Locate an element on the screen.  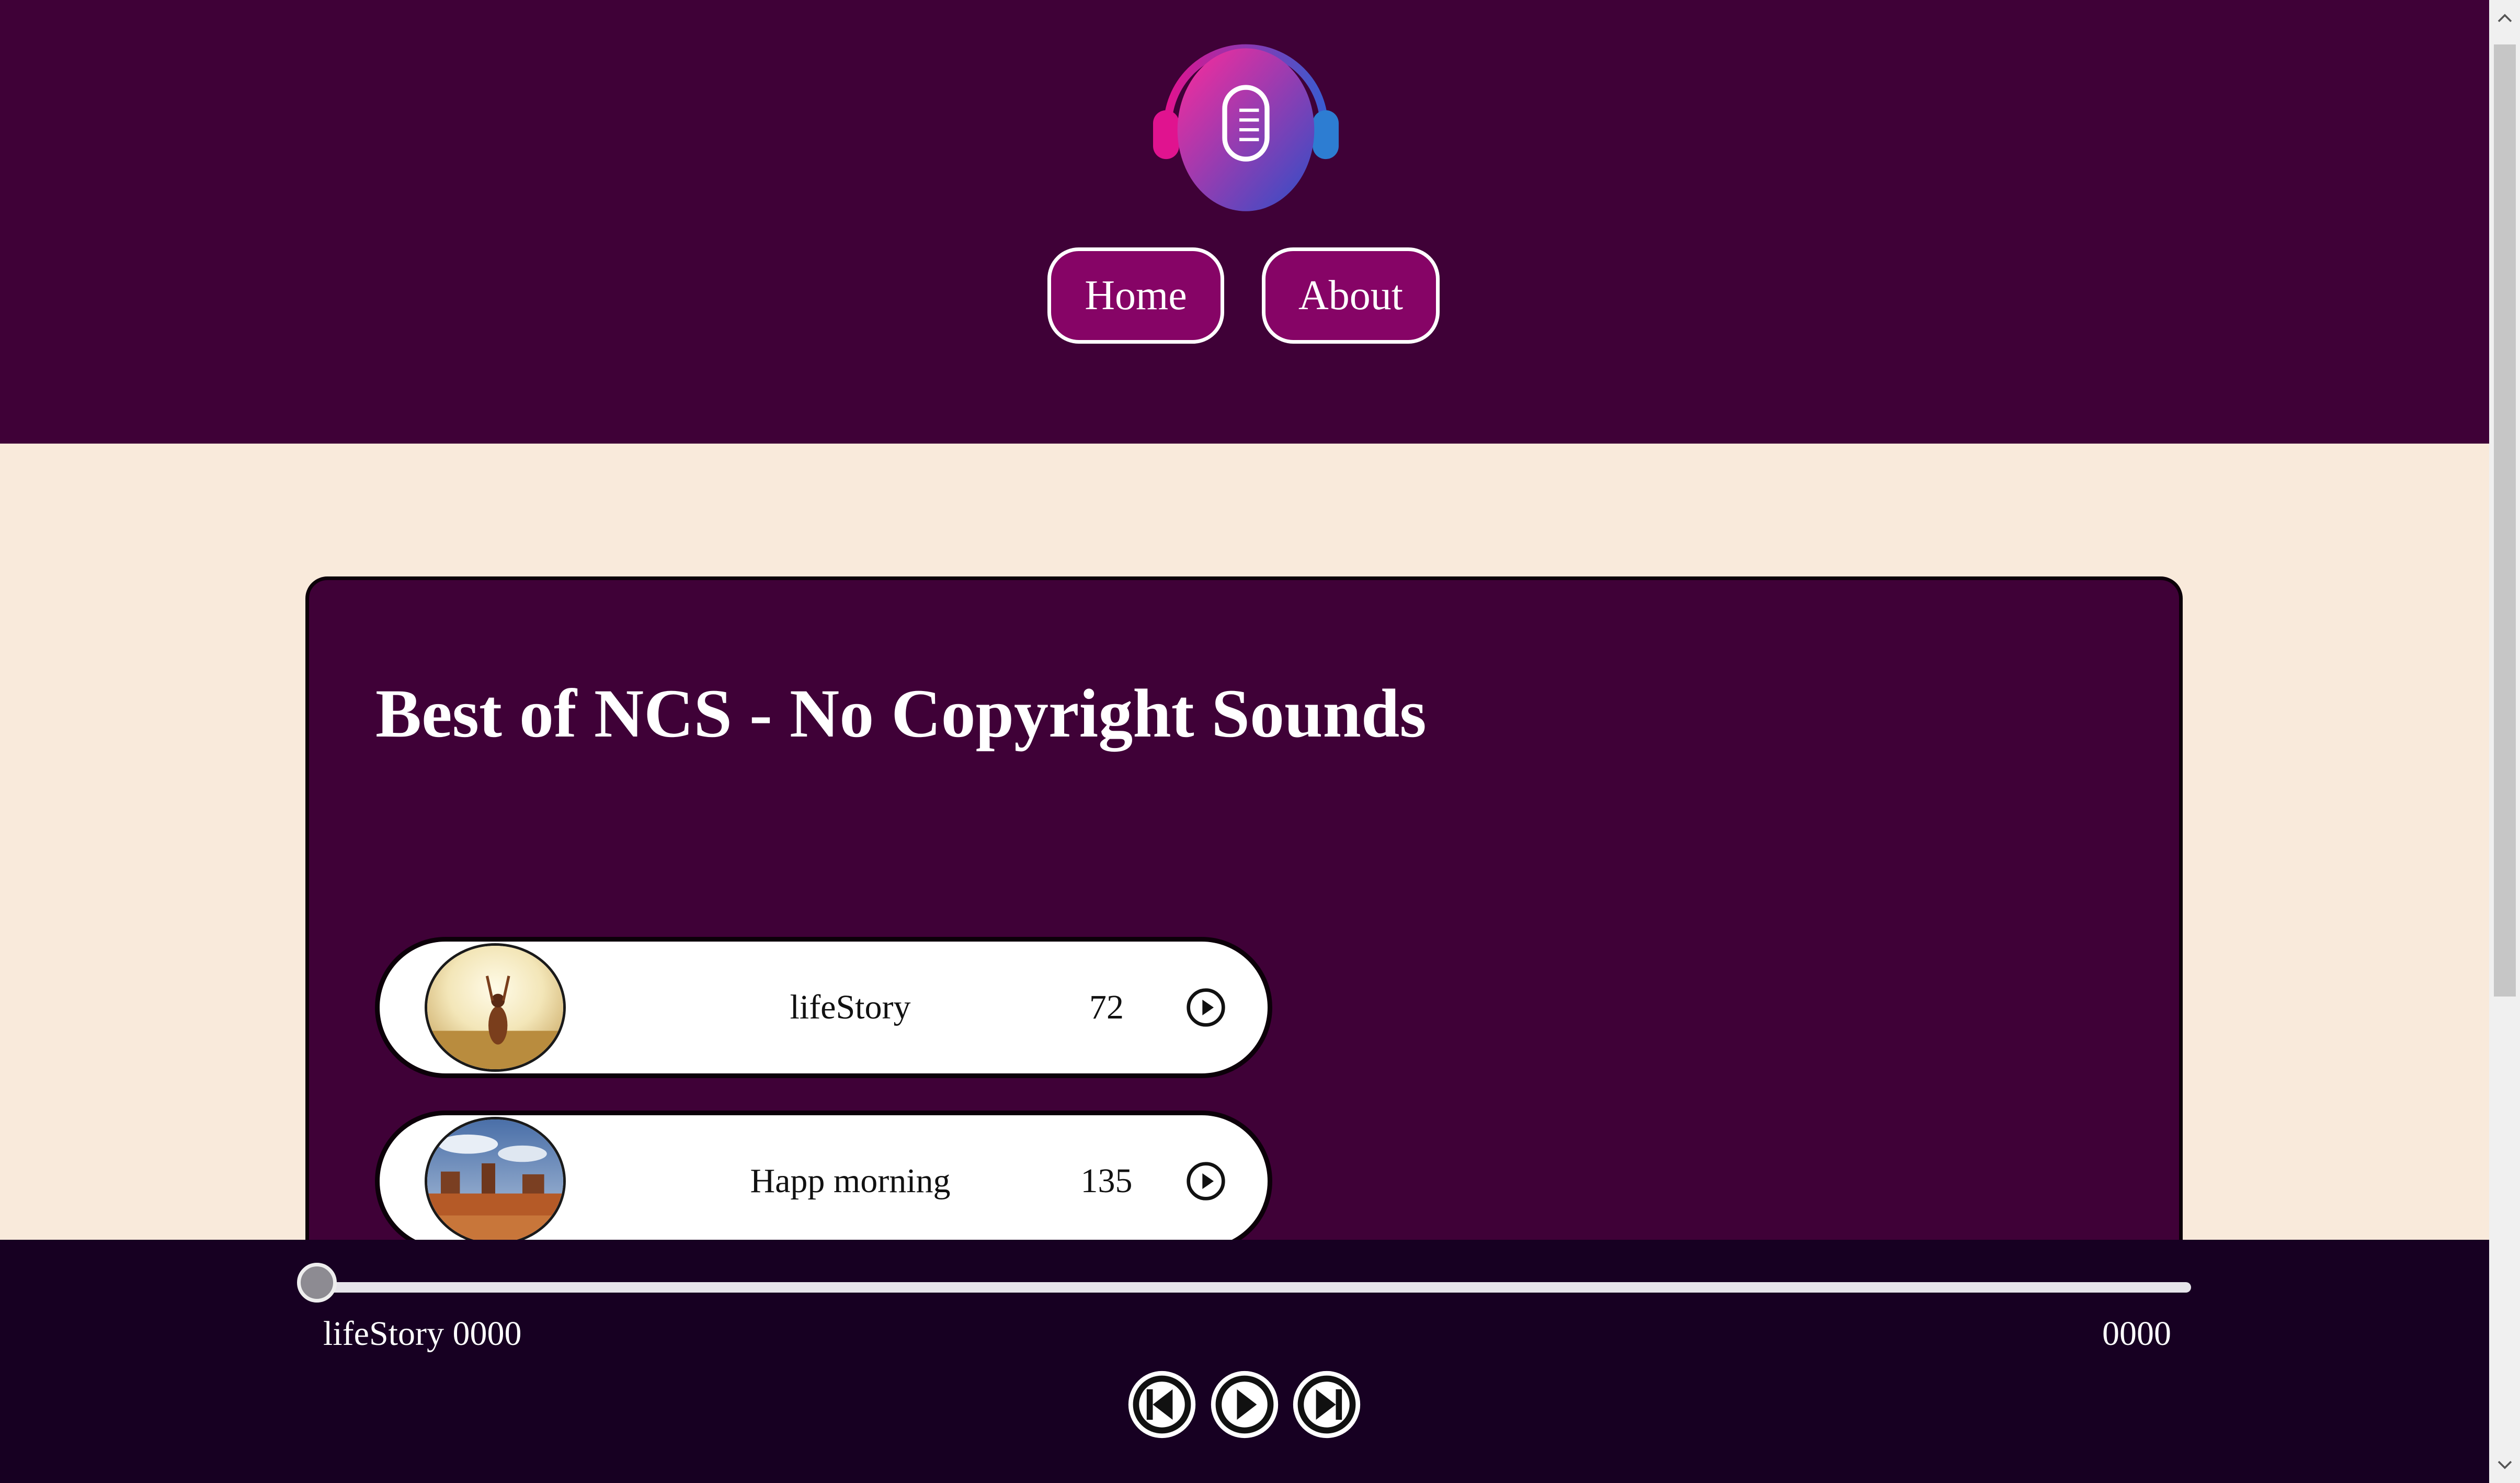
scroll-up-arrow-icon is located at coordinates (2504, 18).